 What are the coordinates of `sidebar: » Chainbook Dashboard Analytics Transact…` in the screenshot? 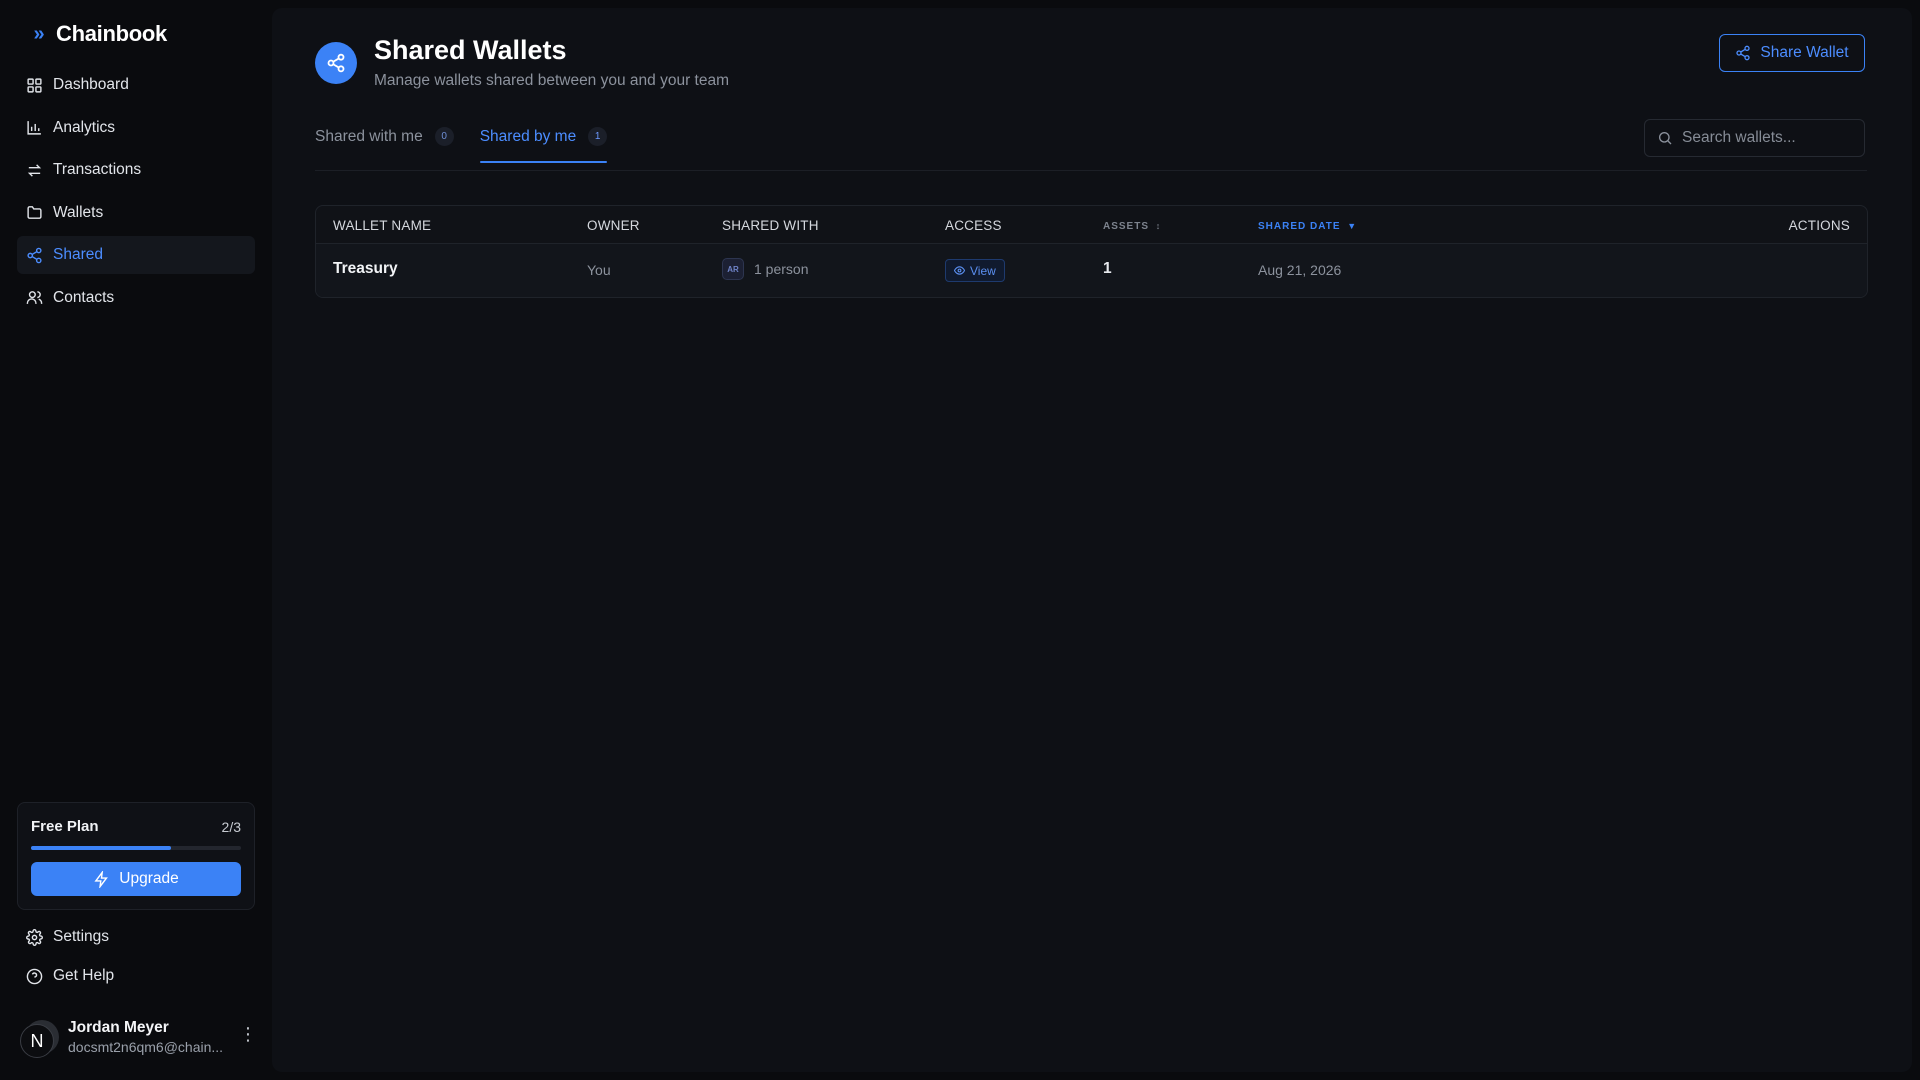 It's located at (136, 540).